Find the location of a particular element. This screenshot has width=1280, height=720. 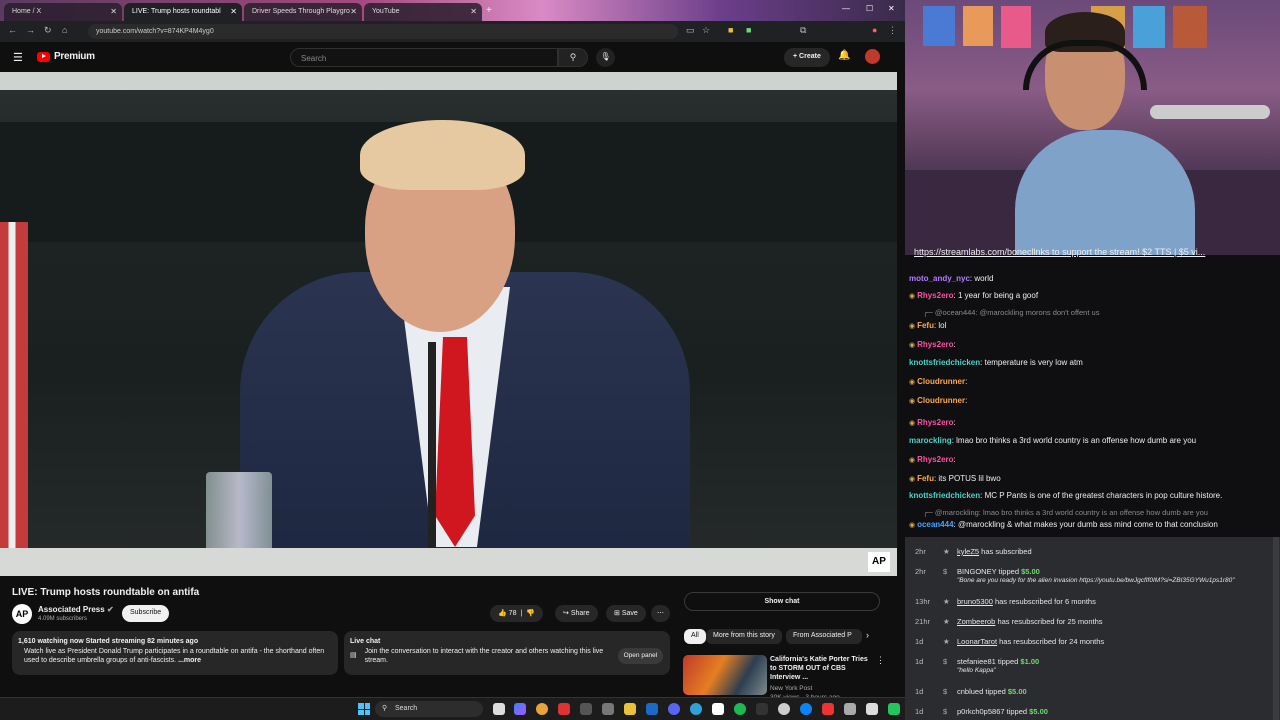

like-count: 78 is located at coordinates (512, 613).